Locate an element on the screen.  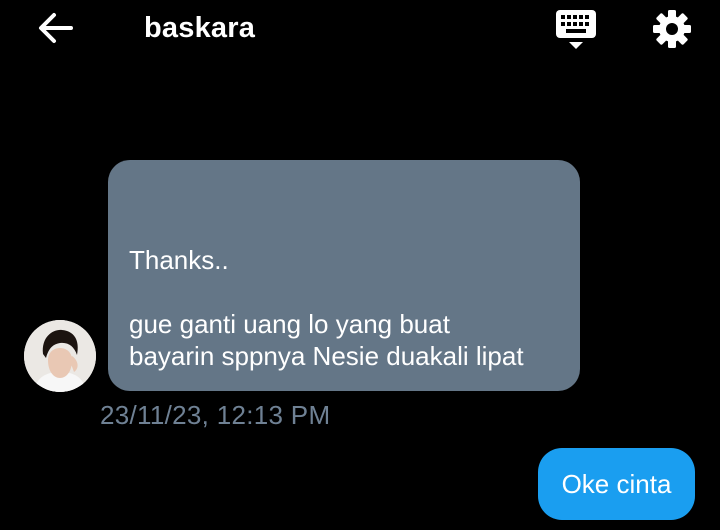
message-timestamp: 23/11/23, 12:13 PM is located at coordinates (215, 415).